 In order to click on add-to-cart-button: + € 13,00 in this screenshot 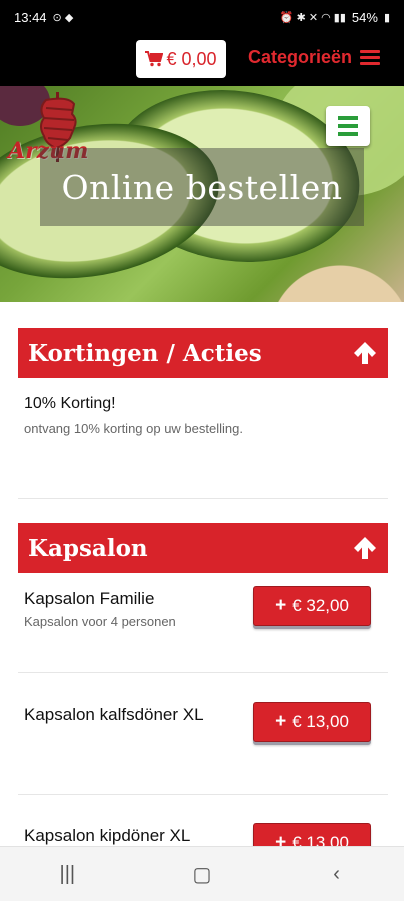, I will do `click(312, 722)`.